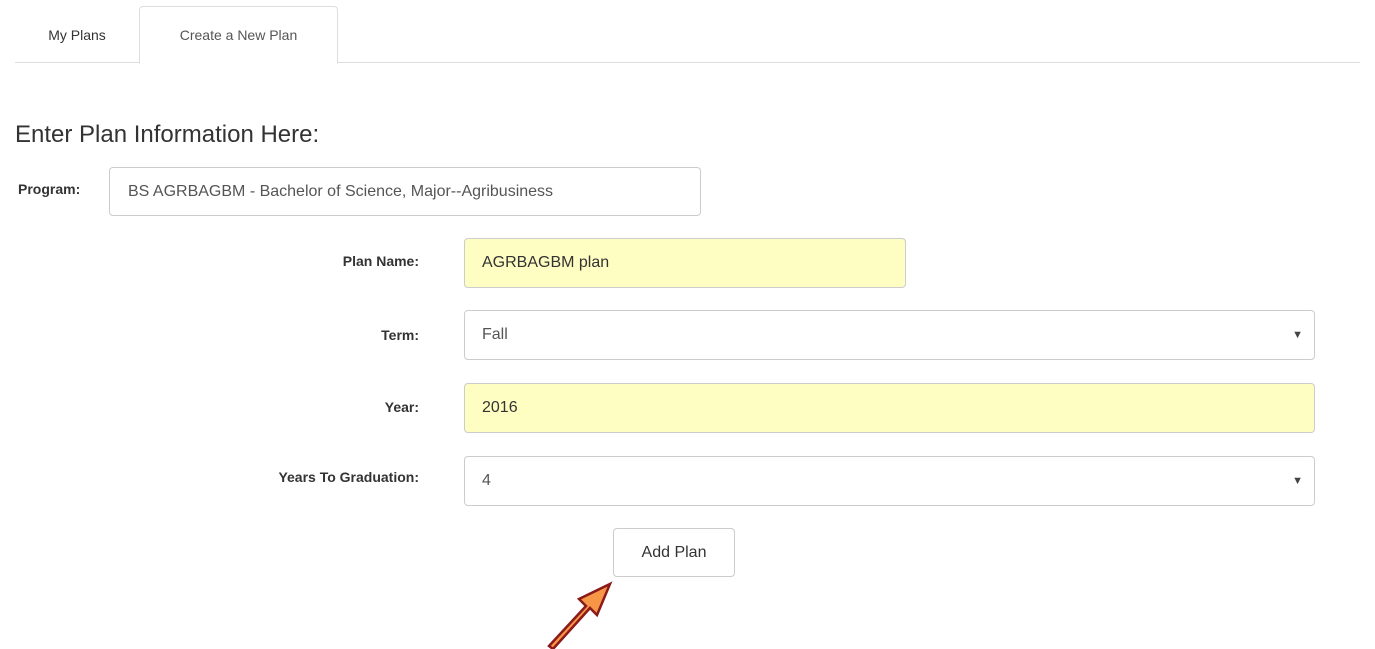  What do you see at coordinates (380, 261) in the screenshot?
I see `plan-name-label: Plan Name:` at bounding box center [380, 261].